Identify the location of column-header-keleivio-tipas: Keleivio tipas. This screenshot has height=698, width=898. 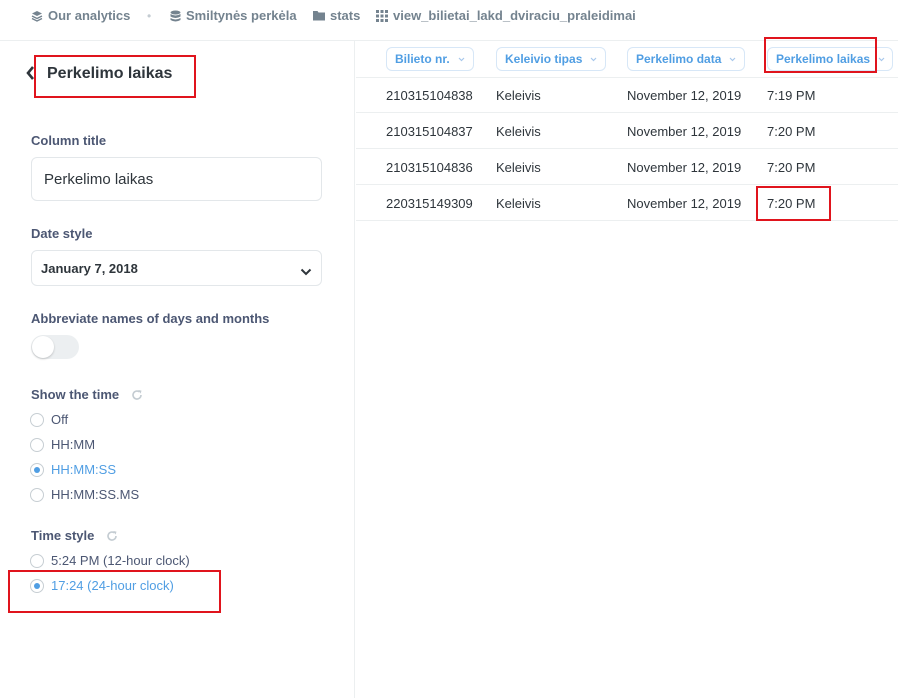
(551, 59).